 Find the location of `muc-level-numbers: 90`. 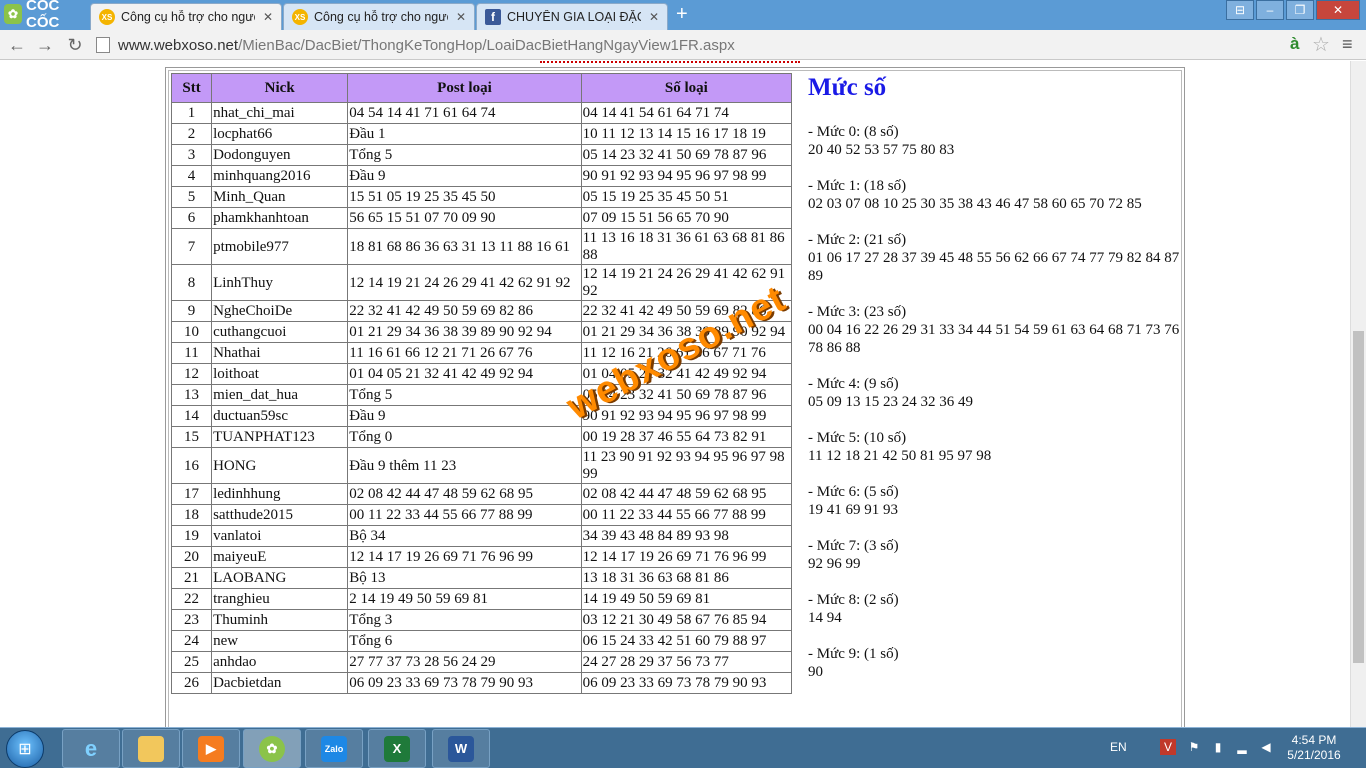

muc-level-numbers: 90 is located at coordinates (815, 672).